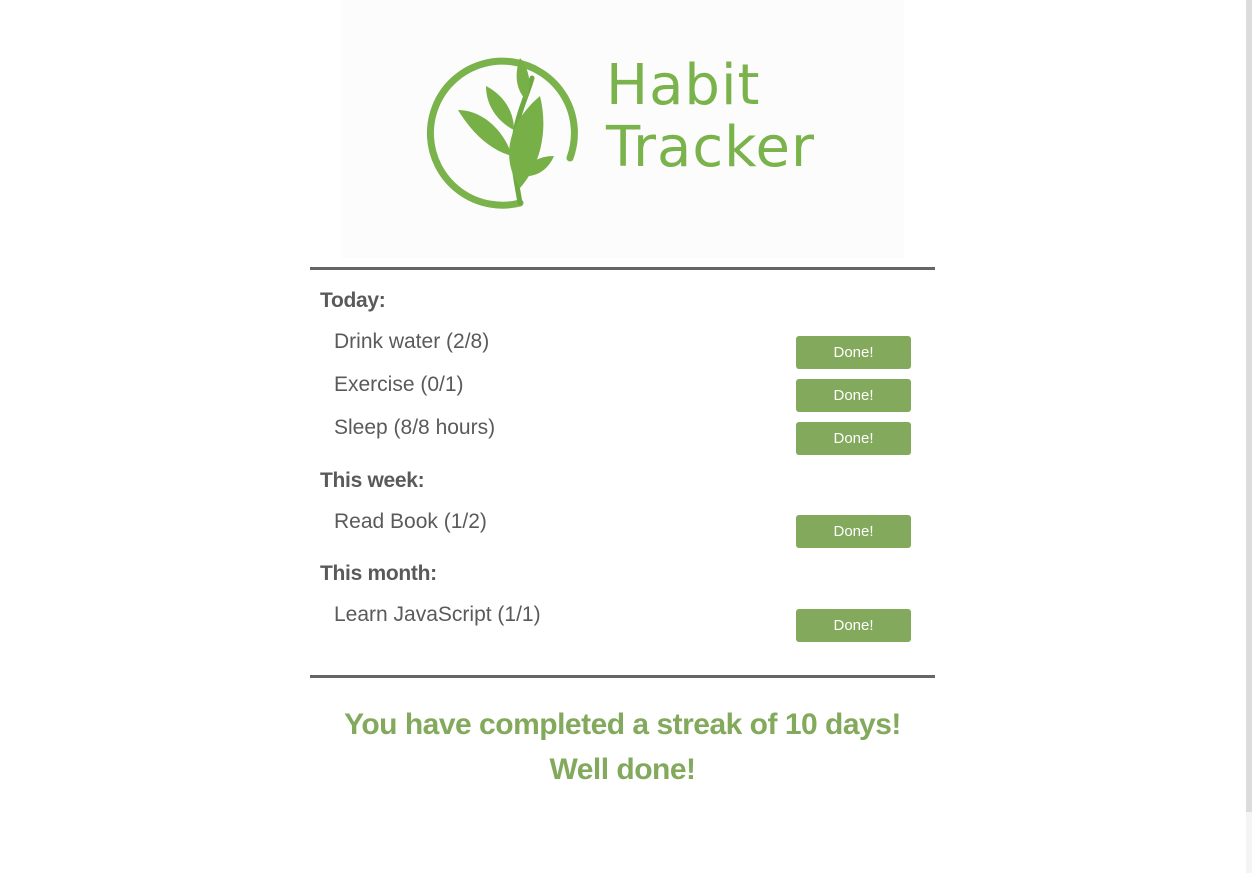  I want to click on logo-wordmark: Habit Tracker, so click(710, 117).